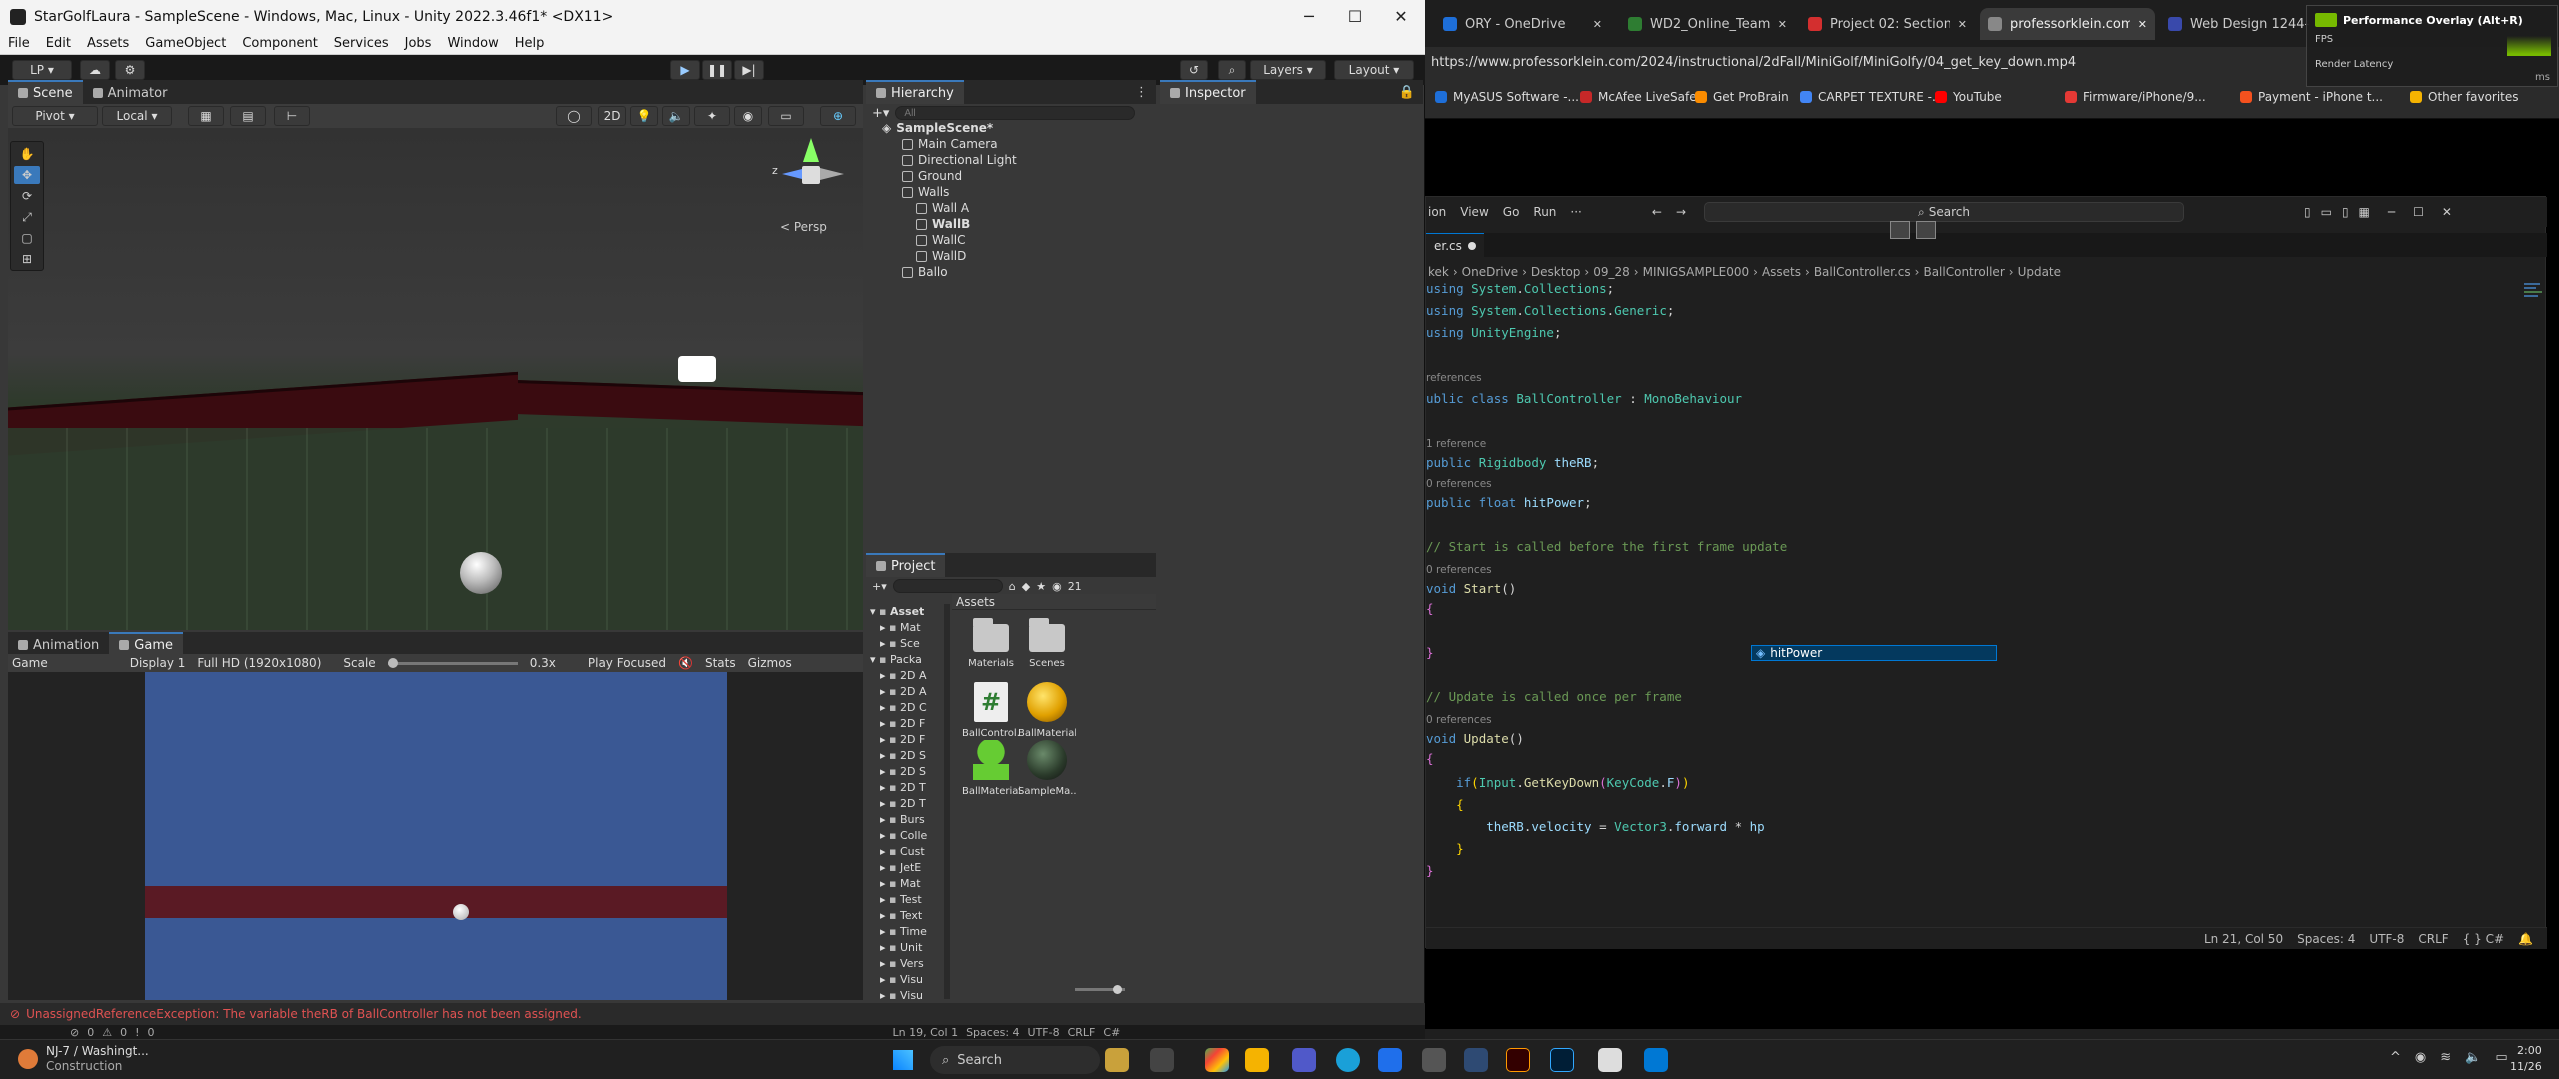 The width and height of the screenshot is (2559, 1079). Describe the element at coordinates (1026, 586) in the screenshot. I see `label-icon: ◆` at that location.